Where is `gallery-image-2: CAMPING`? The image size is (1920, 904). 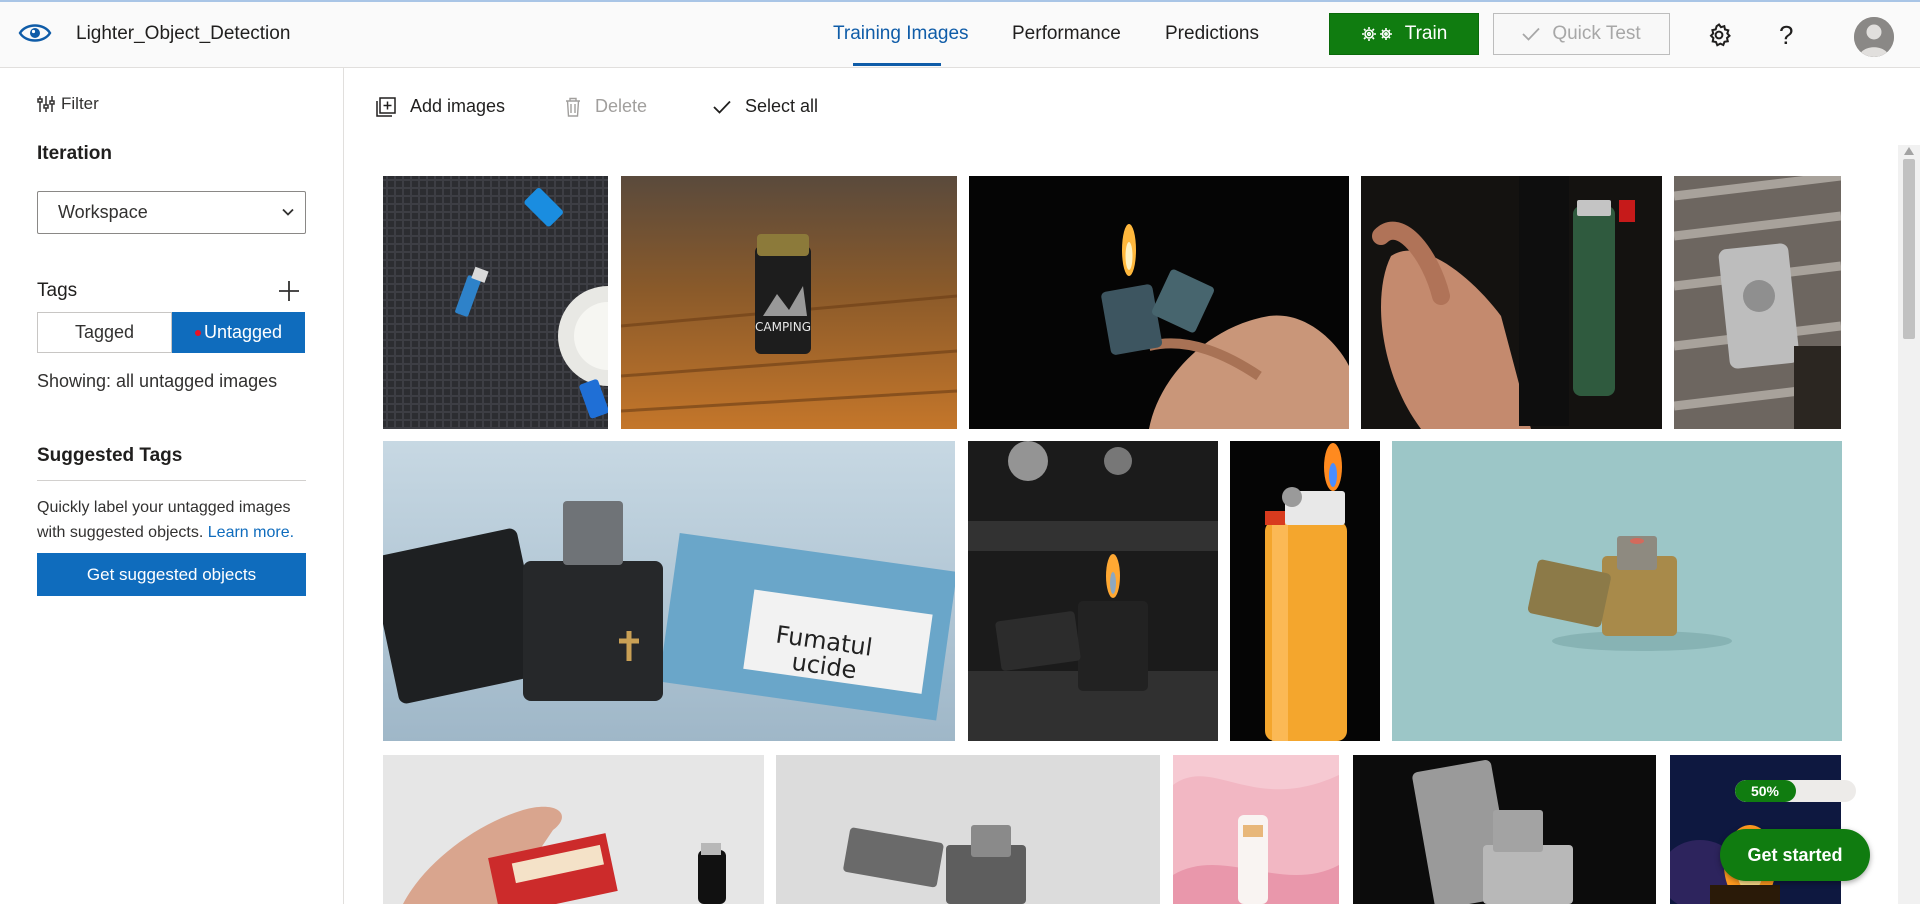
gallery-image-2: CAMPING is located at coordinates (789, 302).